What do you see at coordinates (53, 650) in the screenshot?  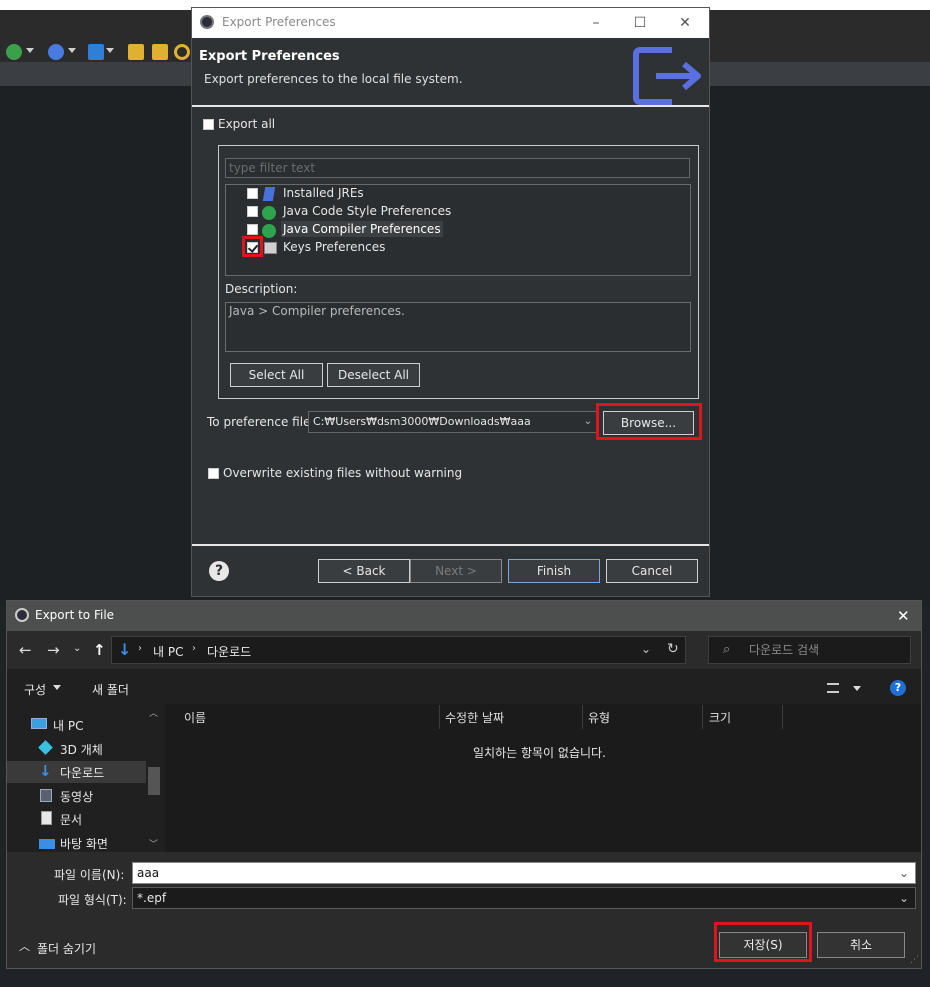 I see `forward-arrow-icon: →` at bounding box center [53, 650].